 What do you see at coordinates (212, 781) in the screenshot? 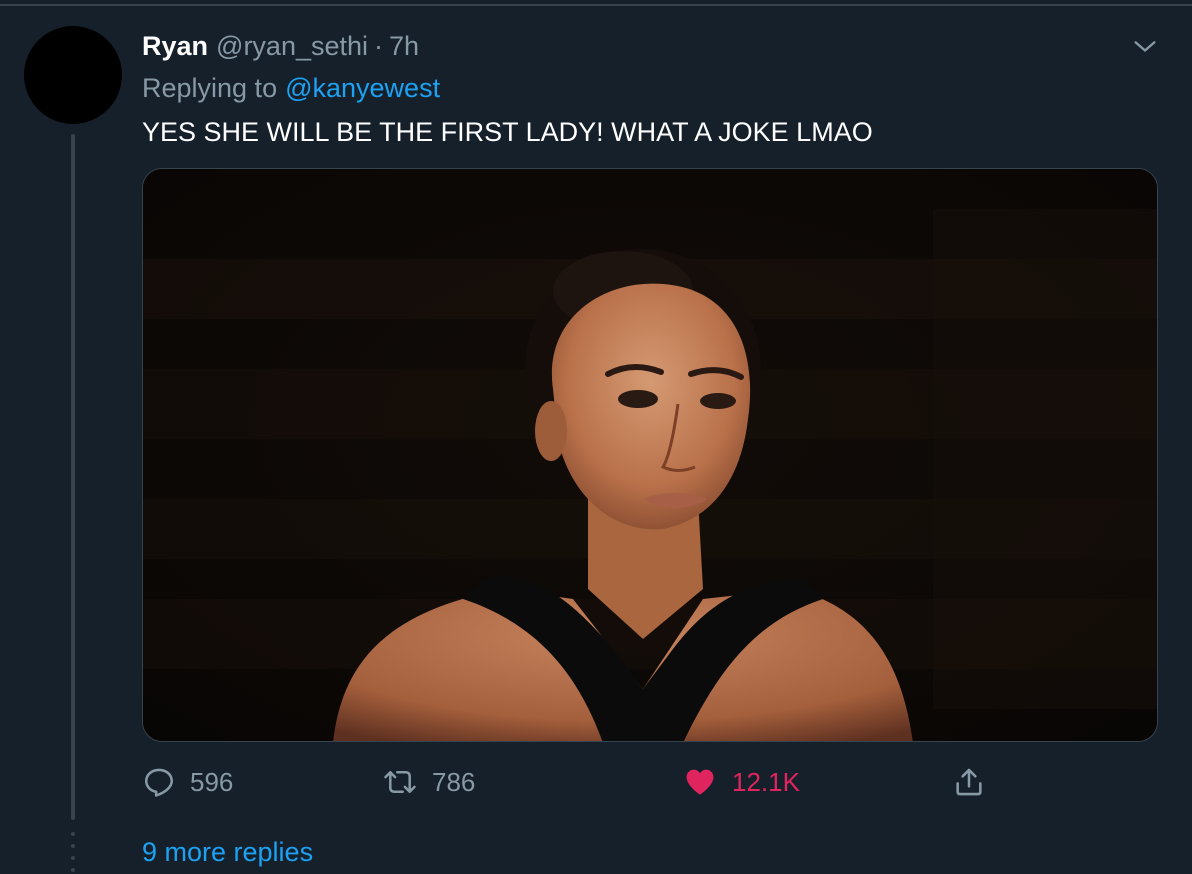
I see `reply-count: 596` at bounding box center [212, 781].